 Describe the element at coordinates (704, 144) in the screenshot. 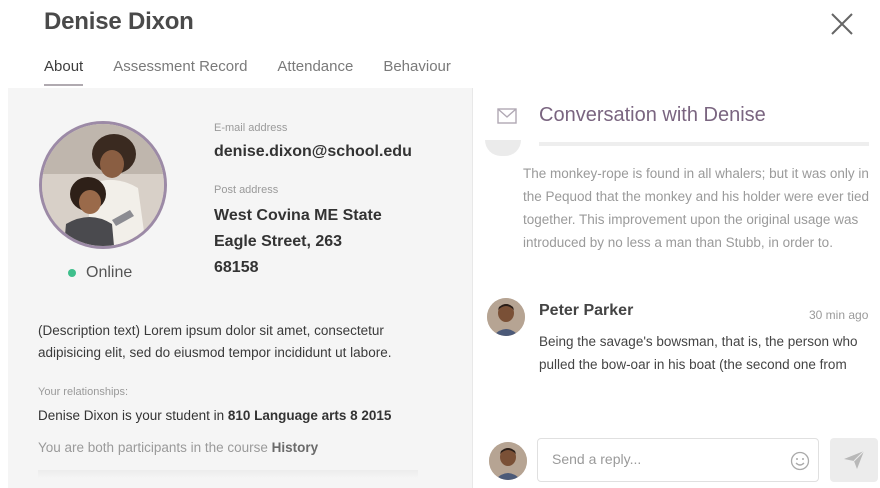

I see `faded-divider` at that location.